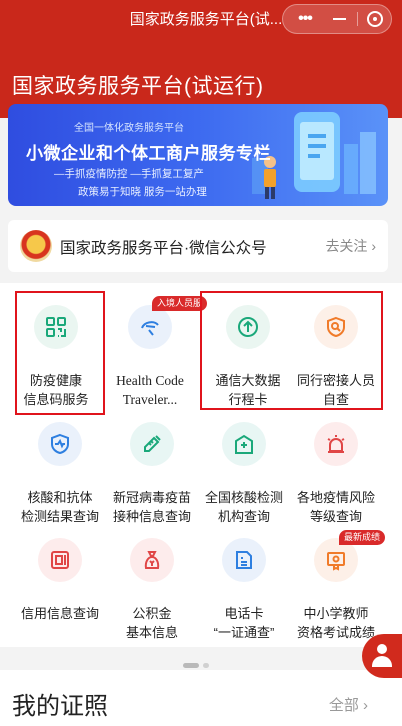 The height and width of the screenshot is (726, 402). What do you see at coordinates (163, 248) in the screenshot?
I see `official-account-name: 国家政务服务平台·微信公众号` at bounding box center [163, 248].